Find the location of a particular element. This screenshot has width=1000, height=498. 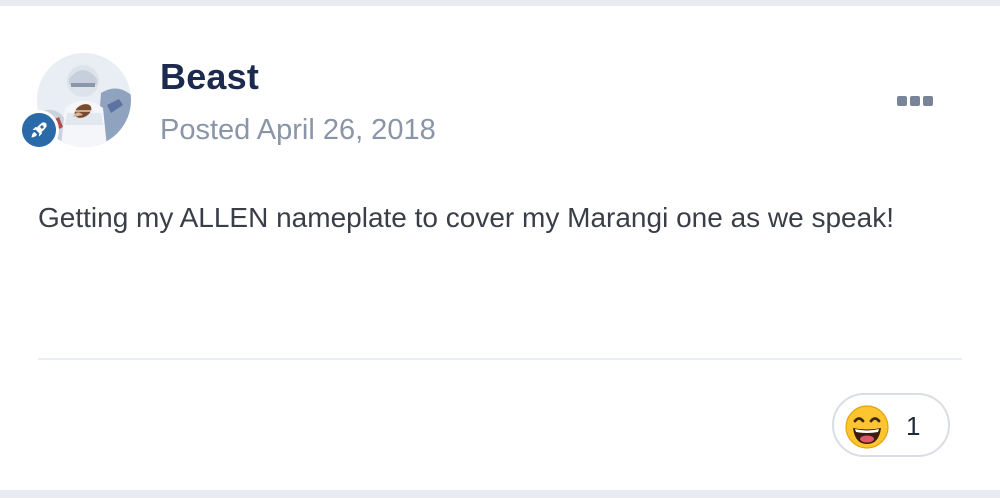

rank-badge is located at coordinates (39, 130).